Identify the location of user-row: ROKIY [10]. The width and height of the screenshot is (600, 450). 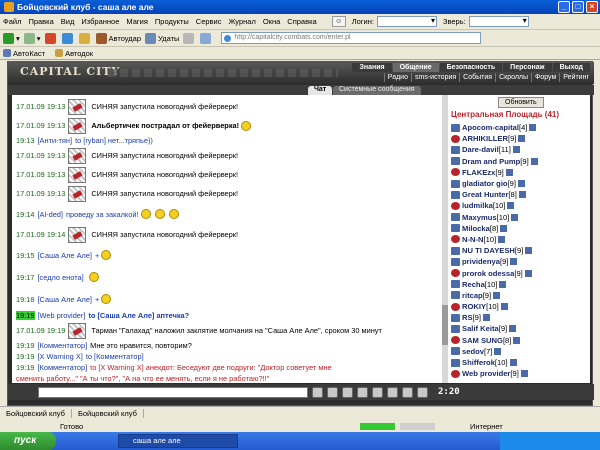
(519, 306).